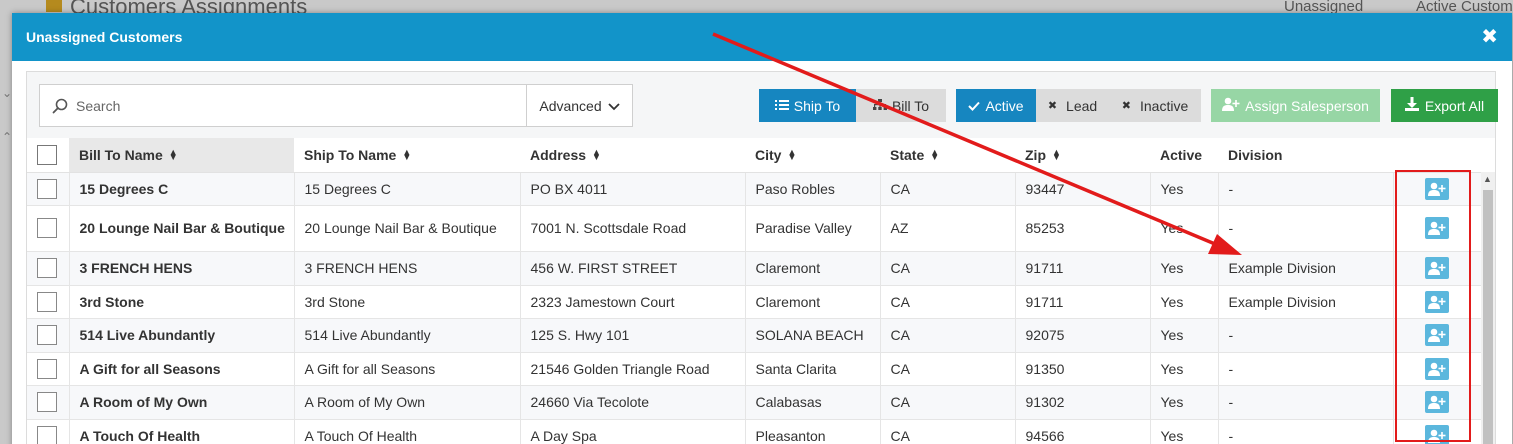 The width and height of the screenshot is (1513, 444). What do you see at coordinates (762, 37) in the screenshot?
I see `modal-header: Unassigned Customers ✖` at bounding box center [762, 37].